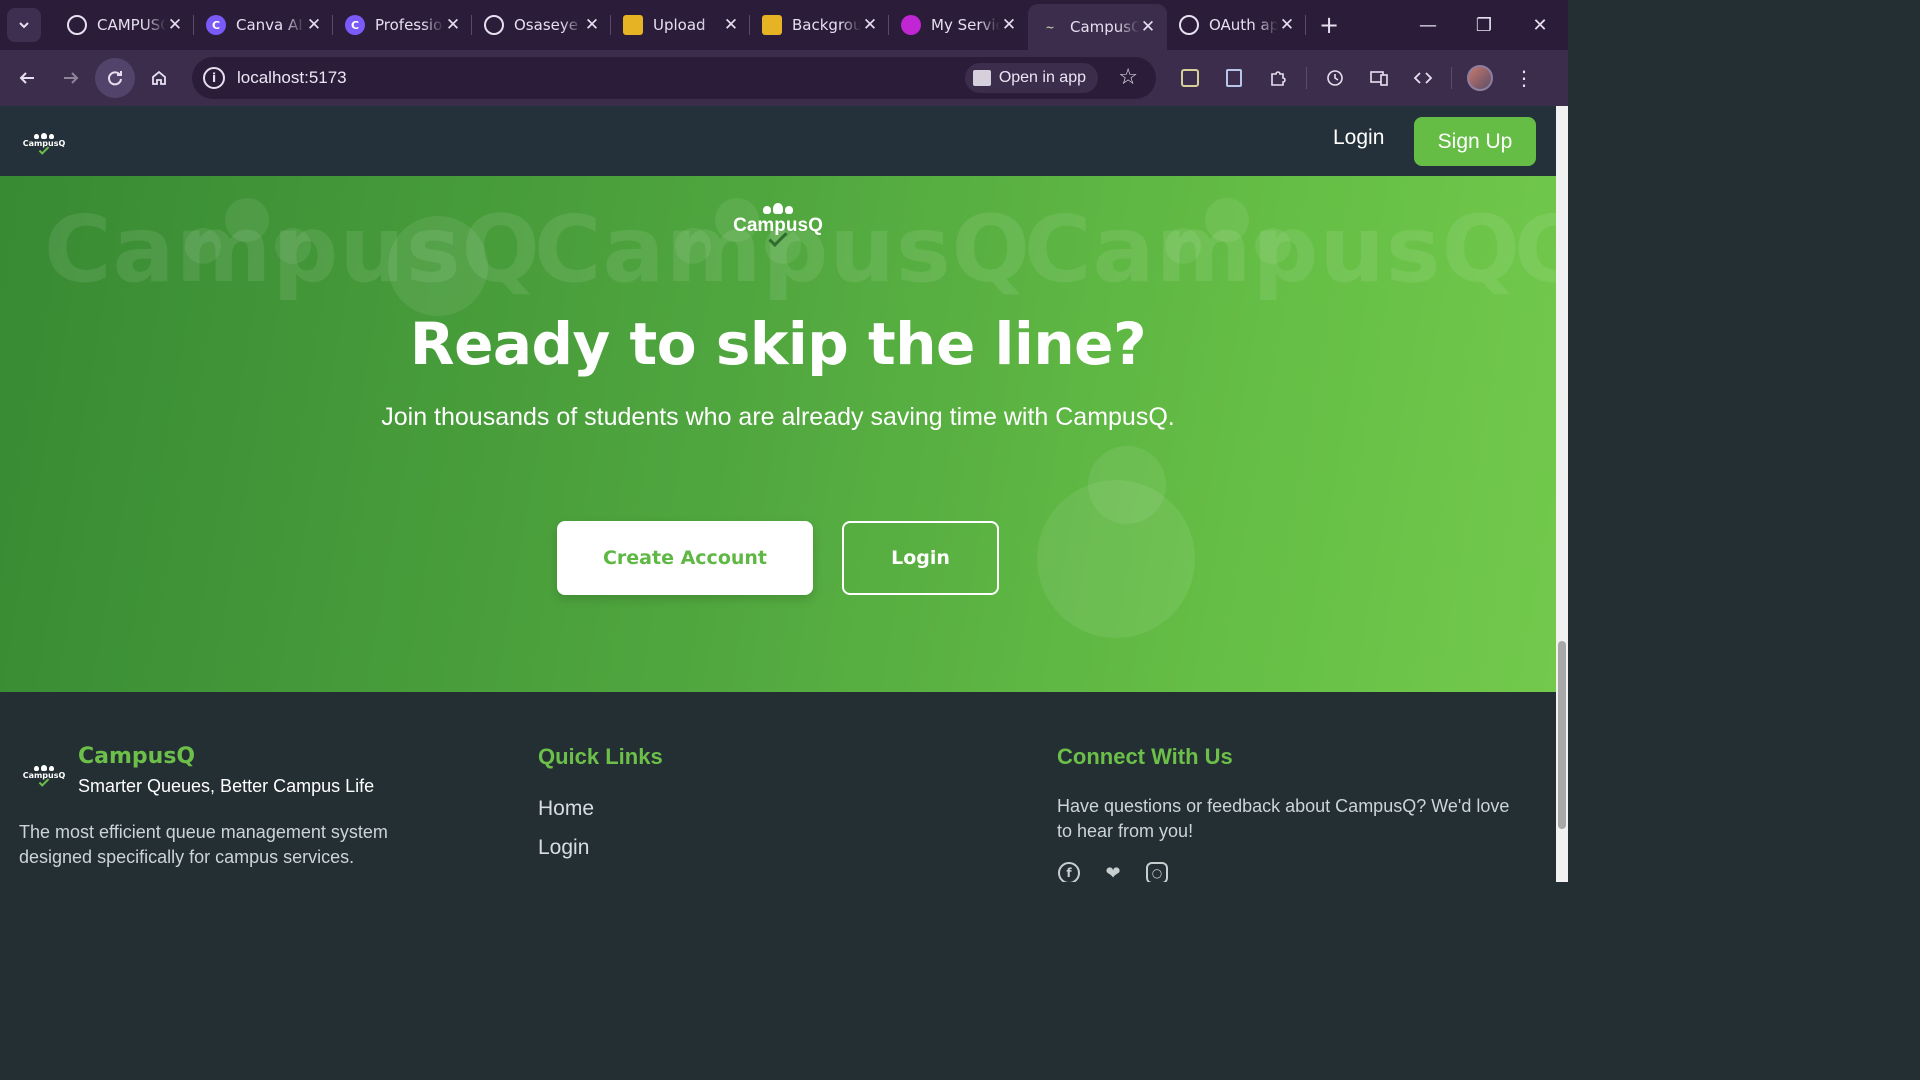 The width and height of the screenshot is (1920, 1080). Describe the element at coordinates (778, 344) in the screenshot. I see `hero-title: Ready to skip the line?` at that location.